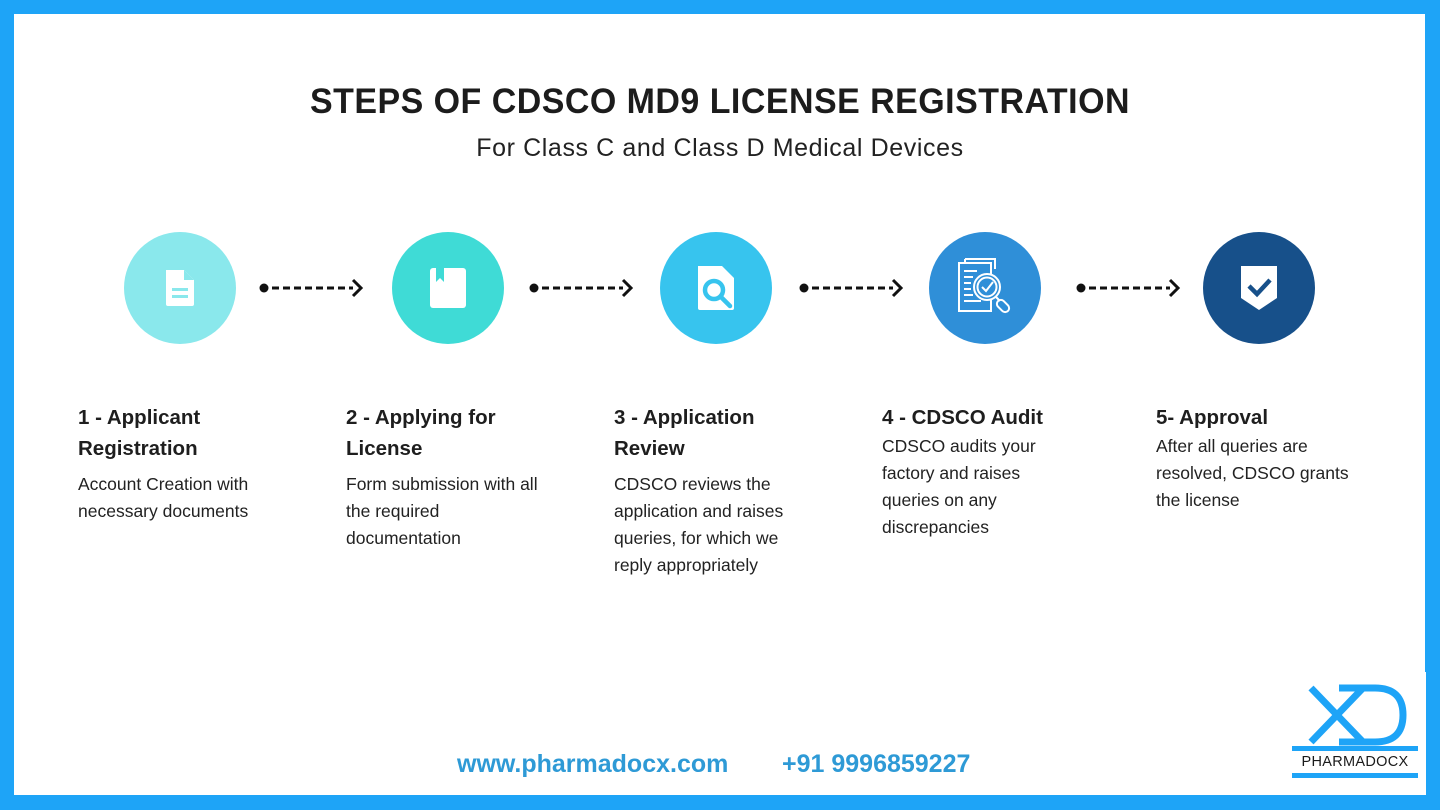 The width and height of the screenshot is (1440, 810). Describe the element at coordinates (720, 101) in the screenshot. I see `page-title: STEPS OF CDSCO MD9 LICENSE REGISTRATION` at that location.